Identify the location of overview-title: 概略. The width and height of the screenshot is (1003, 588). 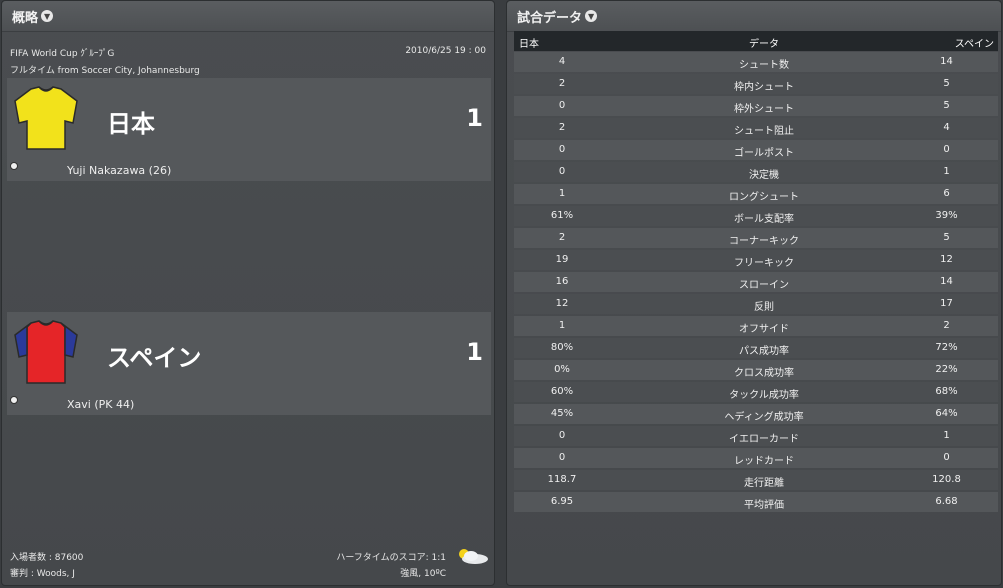
(25, 18).